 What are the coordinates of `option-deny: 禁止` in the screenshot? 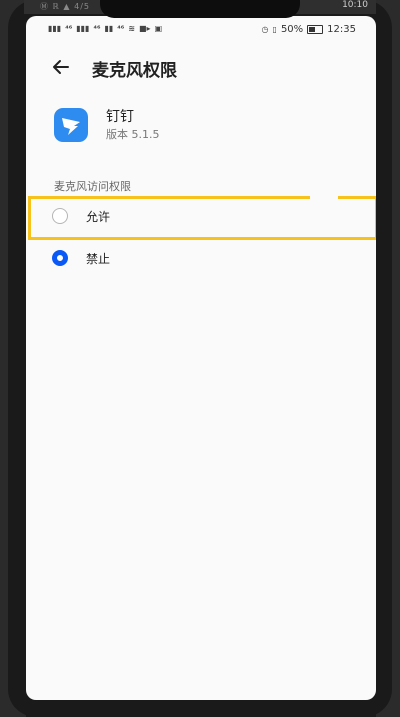 It's located at (201, 260).